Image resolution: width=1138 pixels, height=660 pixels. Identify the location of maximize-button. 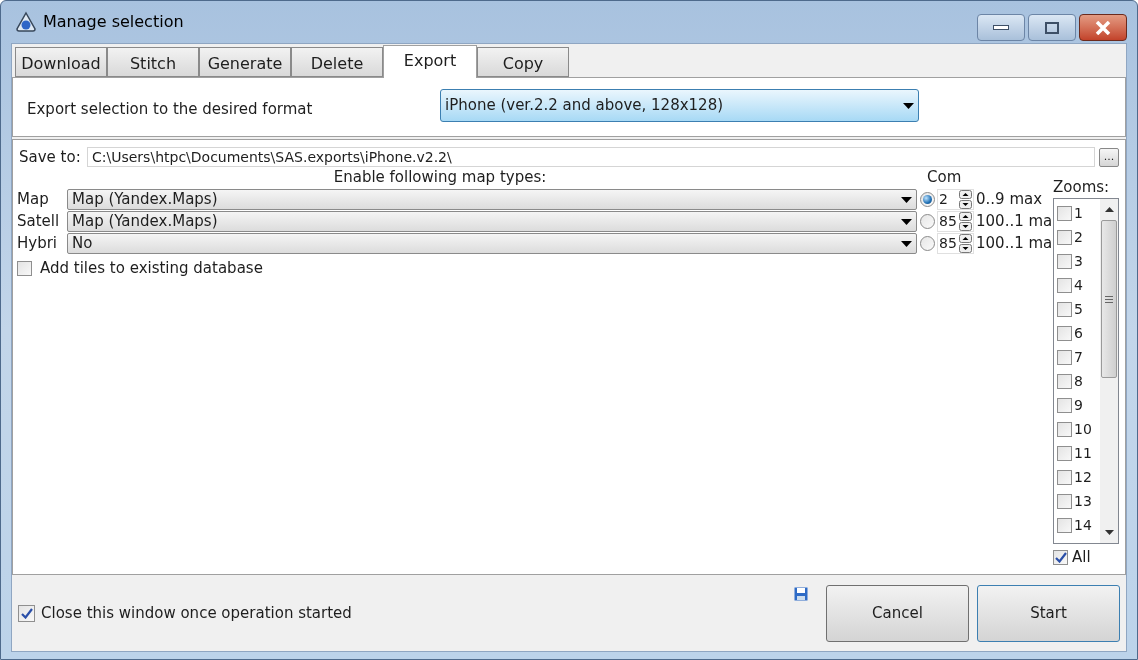
(1052, 27).